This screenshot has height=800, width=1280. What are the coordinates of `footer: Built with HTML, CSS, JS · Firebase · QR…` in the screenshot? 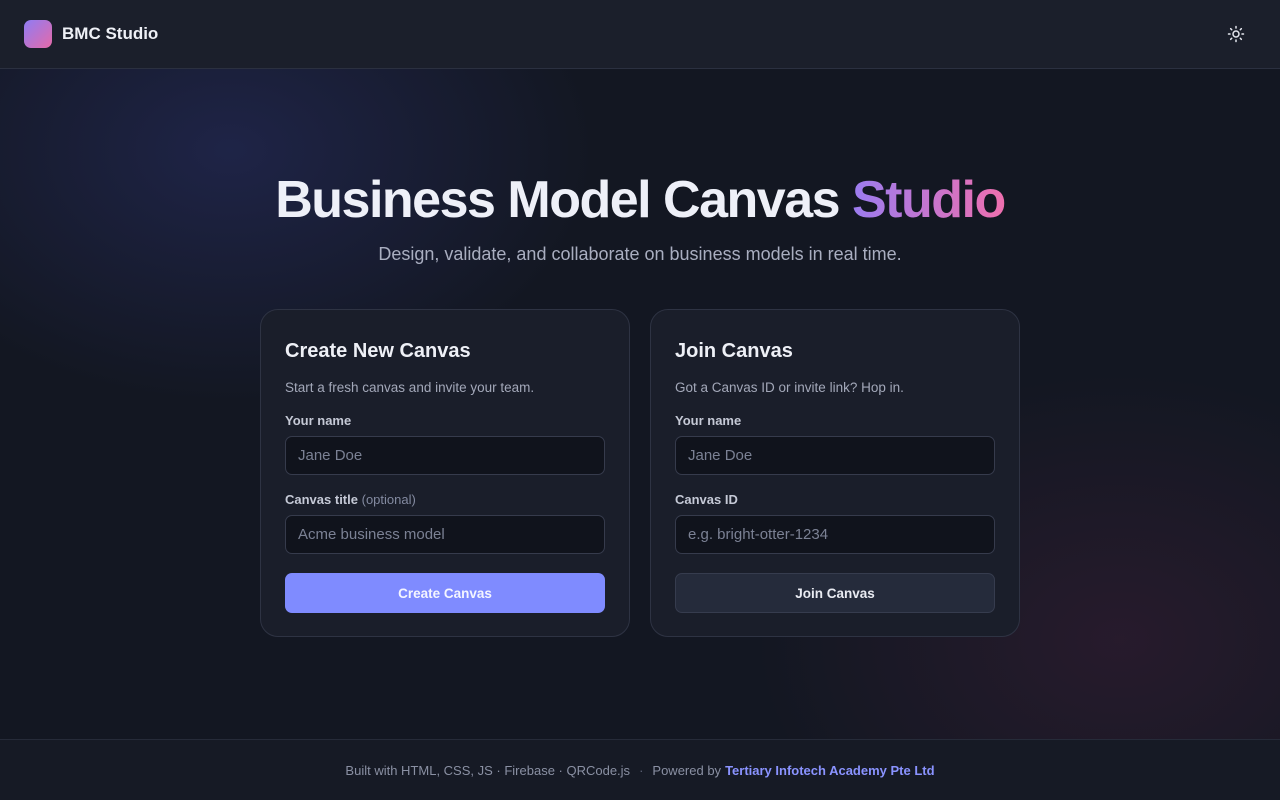 It's located at (640, 769).